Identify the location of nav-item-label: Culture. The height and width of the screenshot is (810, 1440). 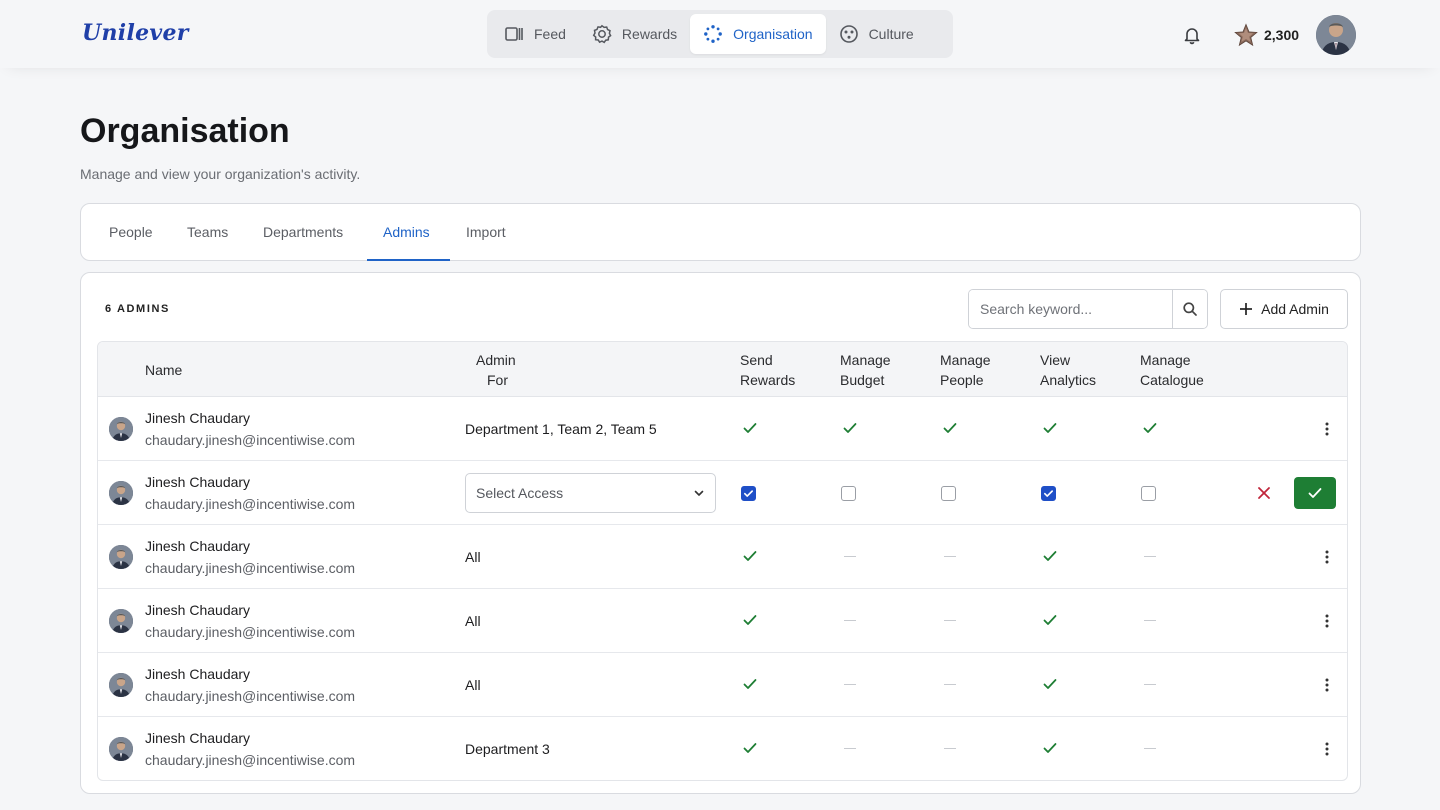
(891, 34).